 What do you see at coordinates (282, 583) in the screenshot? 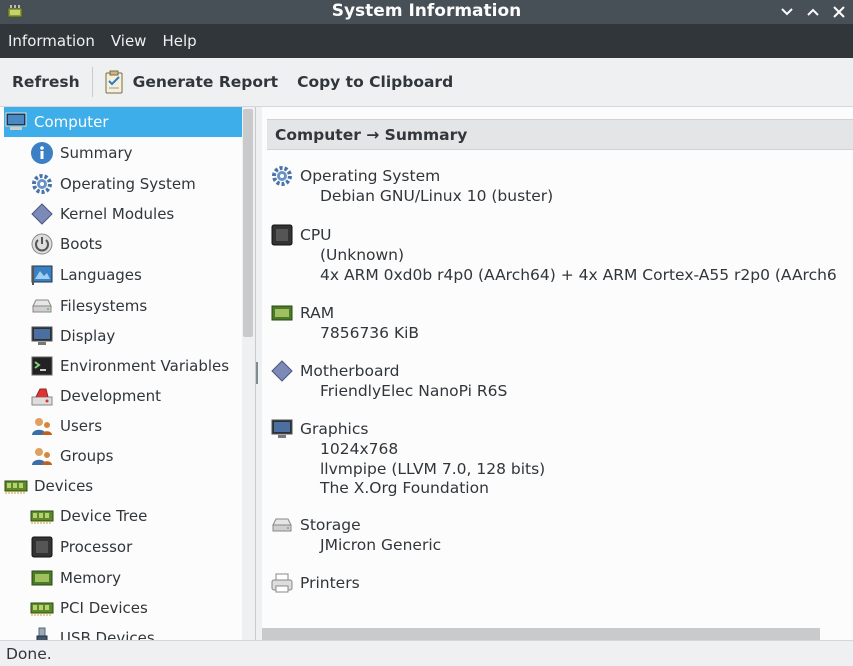
I see `printer-icon` at bounding box center [282, 583].